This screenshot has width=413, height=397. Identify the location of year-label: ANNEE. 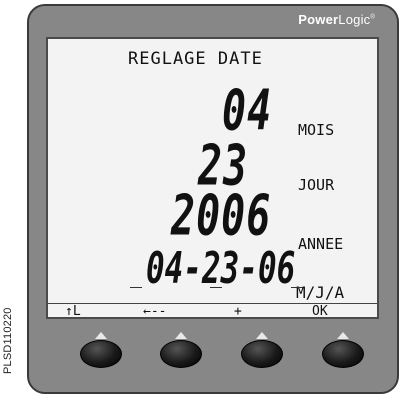
(321, 244).